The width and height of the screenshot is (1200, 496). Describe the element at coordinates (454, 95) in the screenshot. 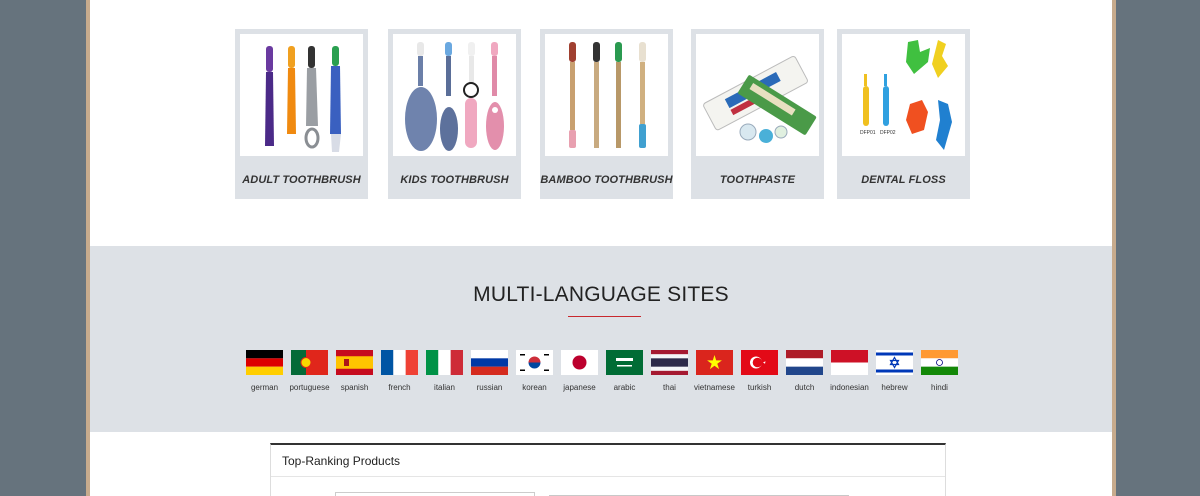

I see `kids-toothbrush-image` at that location.